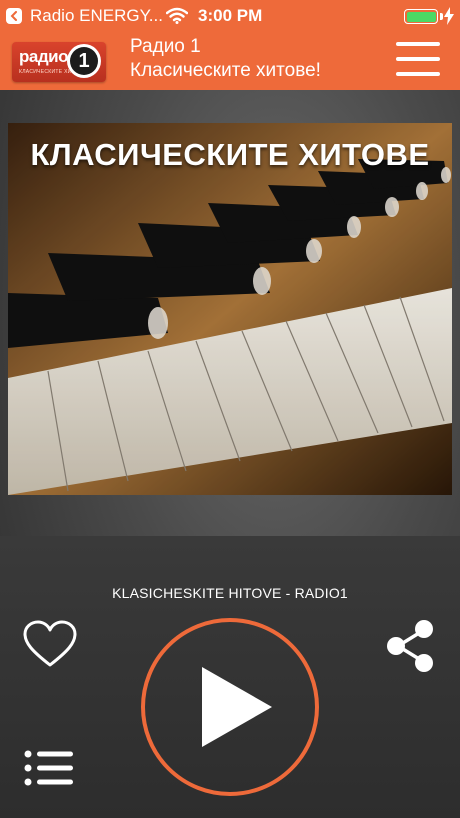  Describe the element at coordinates (43, 56) in the screenshot. I see `logo-word: радио` at that location.